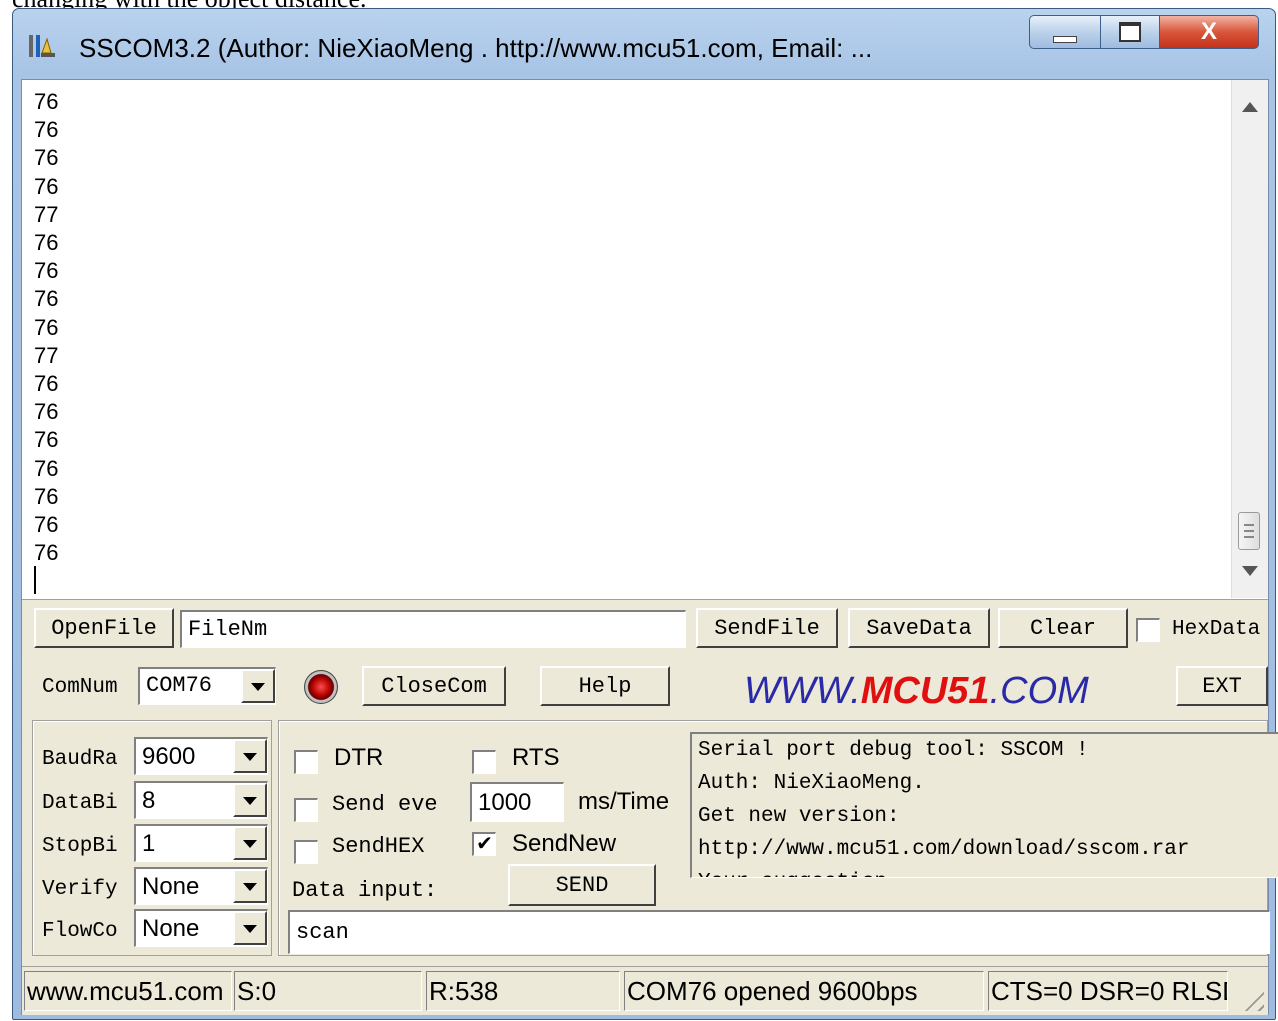 Image resolution: width=1278 pixels, height=1021 pixels. I want to click on receive-lines: 76 76 76 76 77 76 76 76 76 77 76 76 76 76 76 76 76, so click(46, 327).